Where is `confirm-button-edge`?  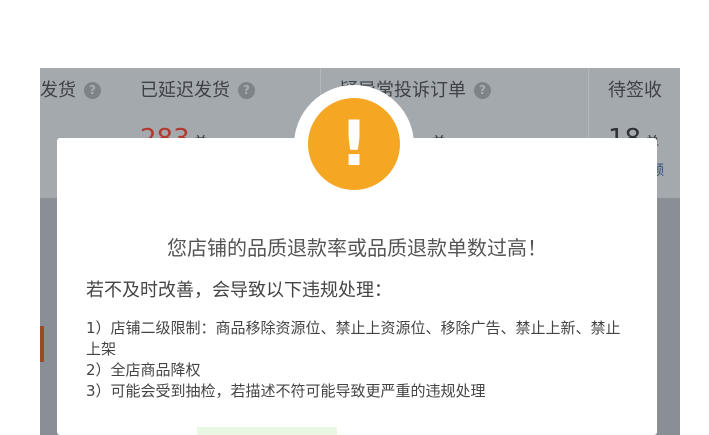 confirm-button-edge is located at coordinates (267, 431).